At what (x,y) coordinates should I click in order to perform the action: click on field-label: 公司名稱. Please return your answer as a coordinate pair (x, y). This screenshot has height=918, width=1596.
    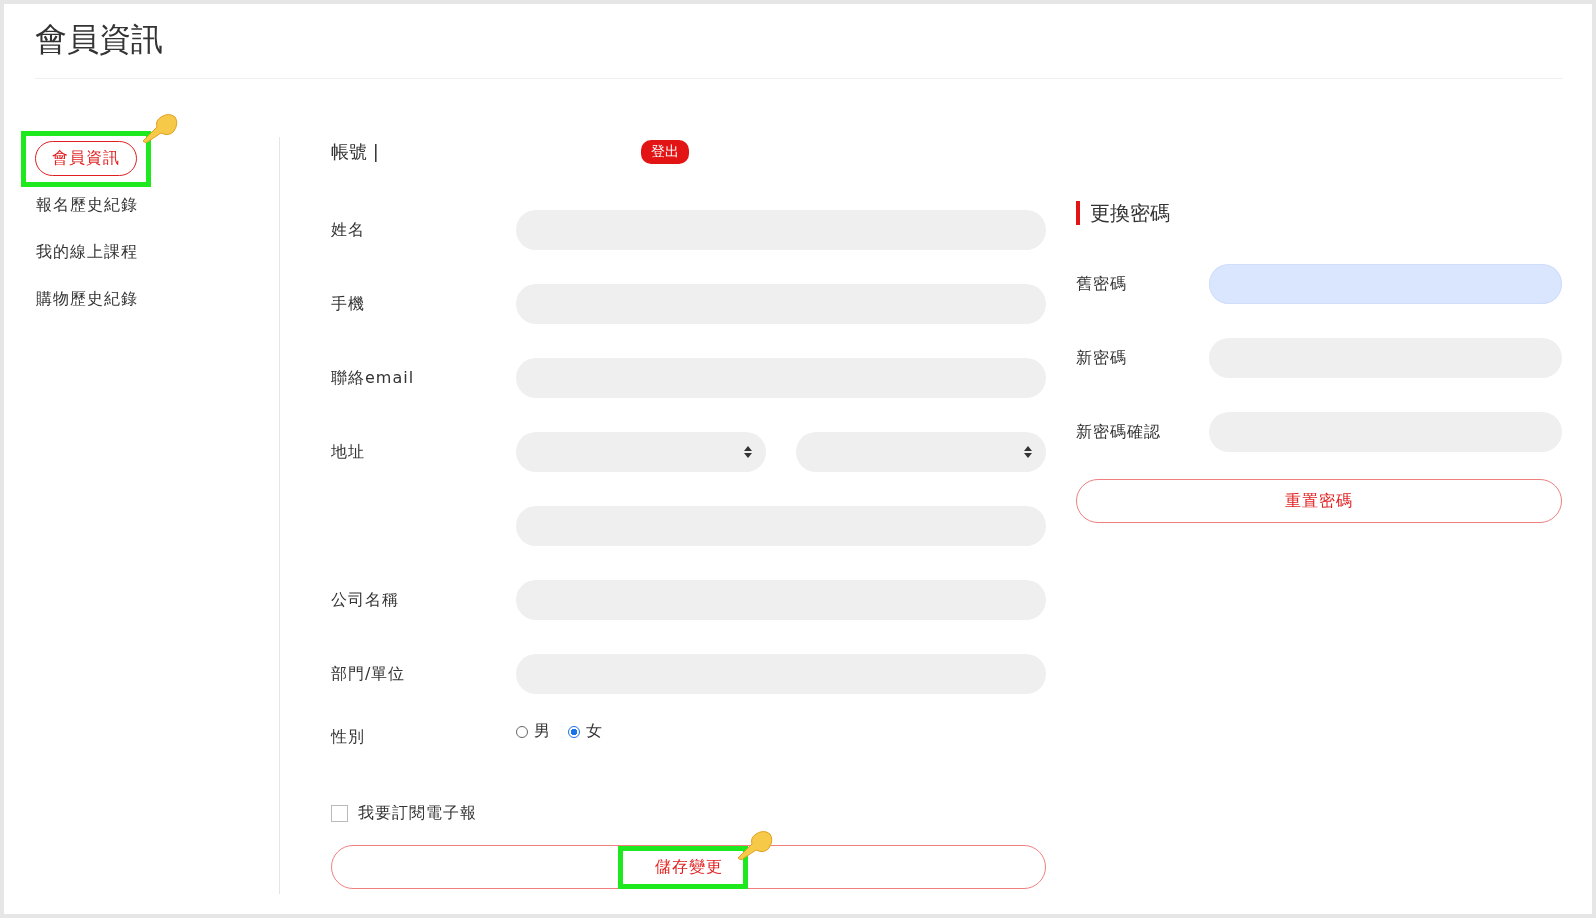
    Looking at the image, I should click on (365, 600).